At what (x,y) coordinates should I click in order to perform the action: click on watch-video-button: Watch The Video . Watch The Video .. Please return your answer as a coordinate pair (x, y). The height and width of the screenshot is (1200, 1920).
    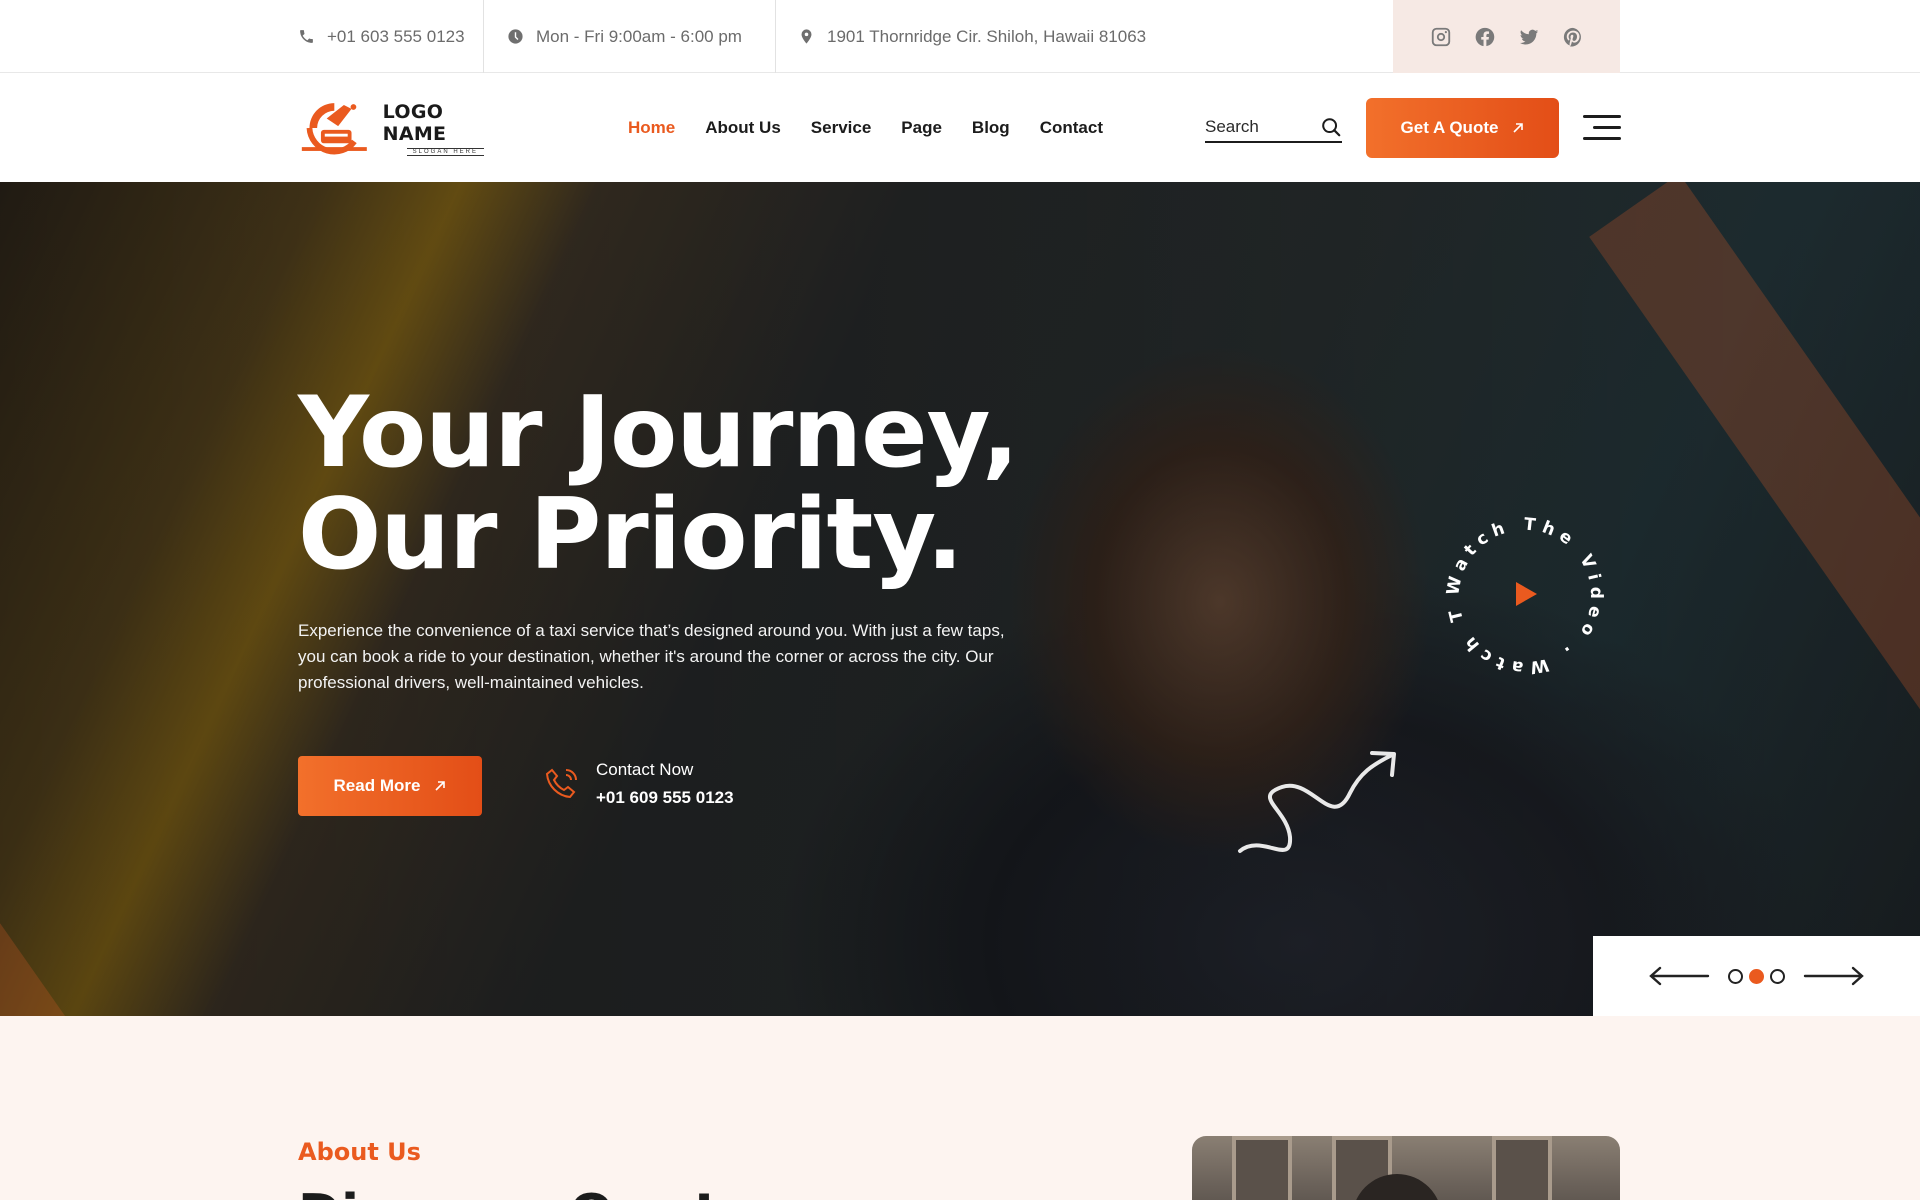
    Looking at the image, I should click on (1520, 588).